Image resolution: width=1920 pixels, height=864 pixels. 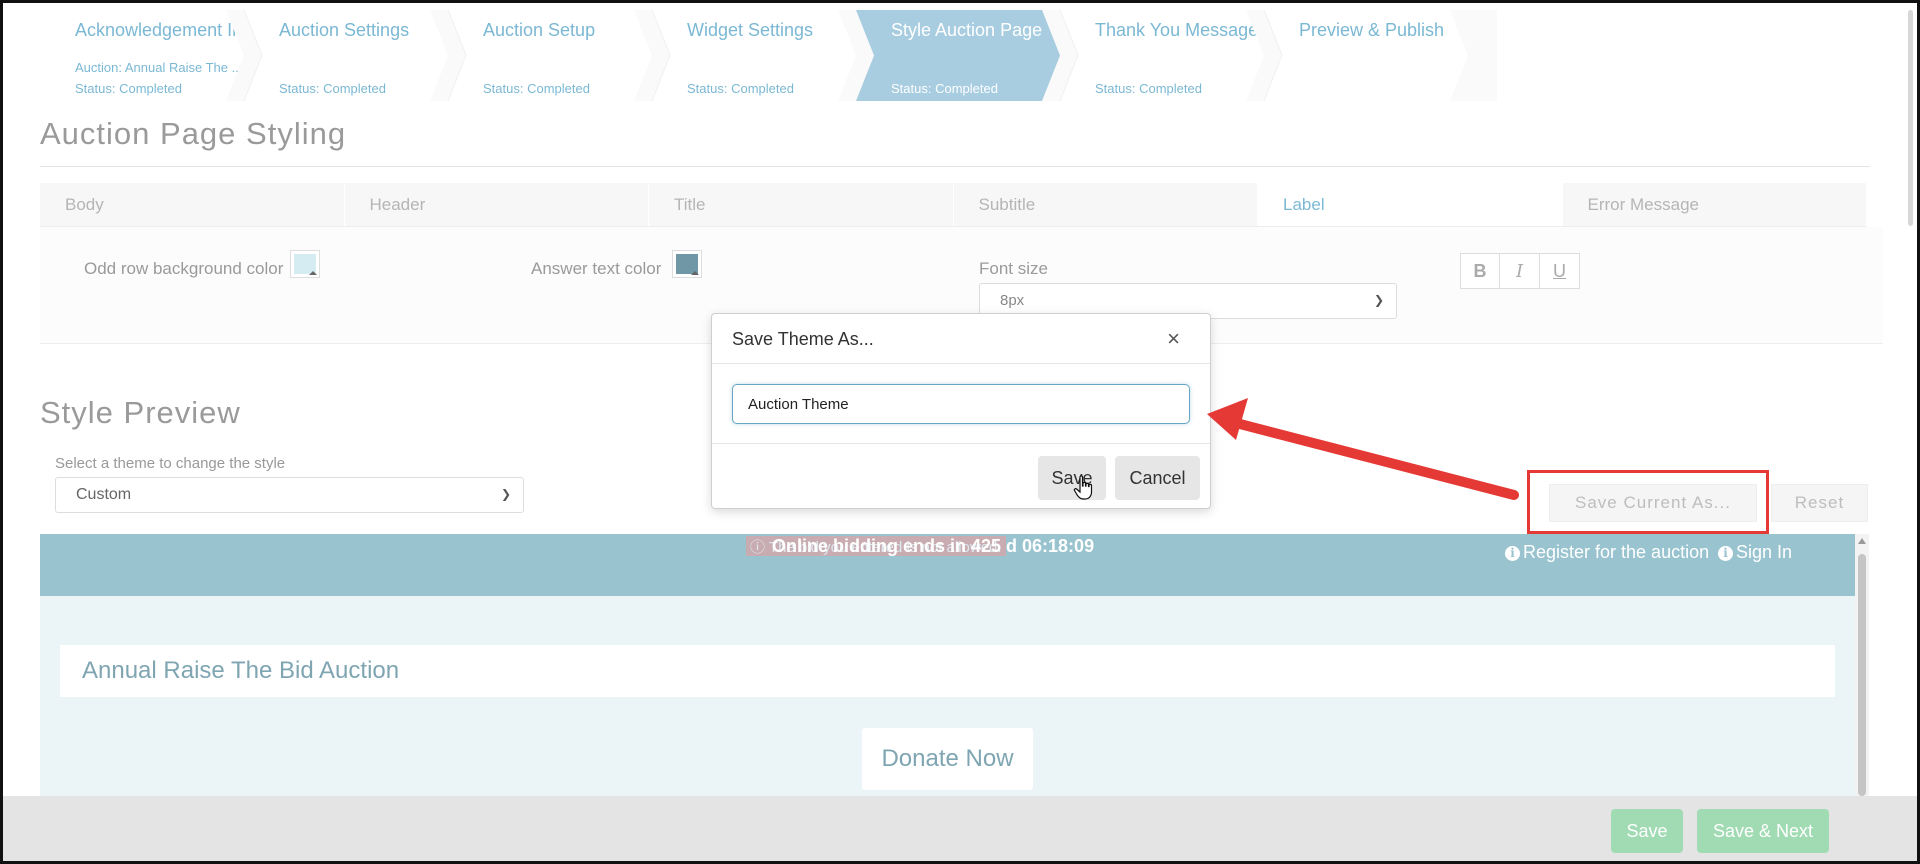 I want to click on tab-error-message: Error Message, so click(x=1715, y=204).